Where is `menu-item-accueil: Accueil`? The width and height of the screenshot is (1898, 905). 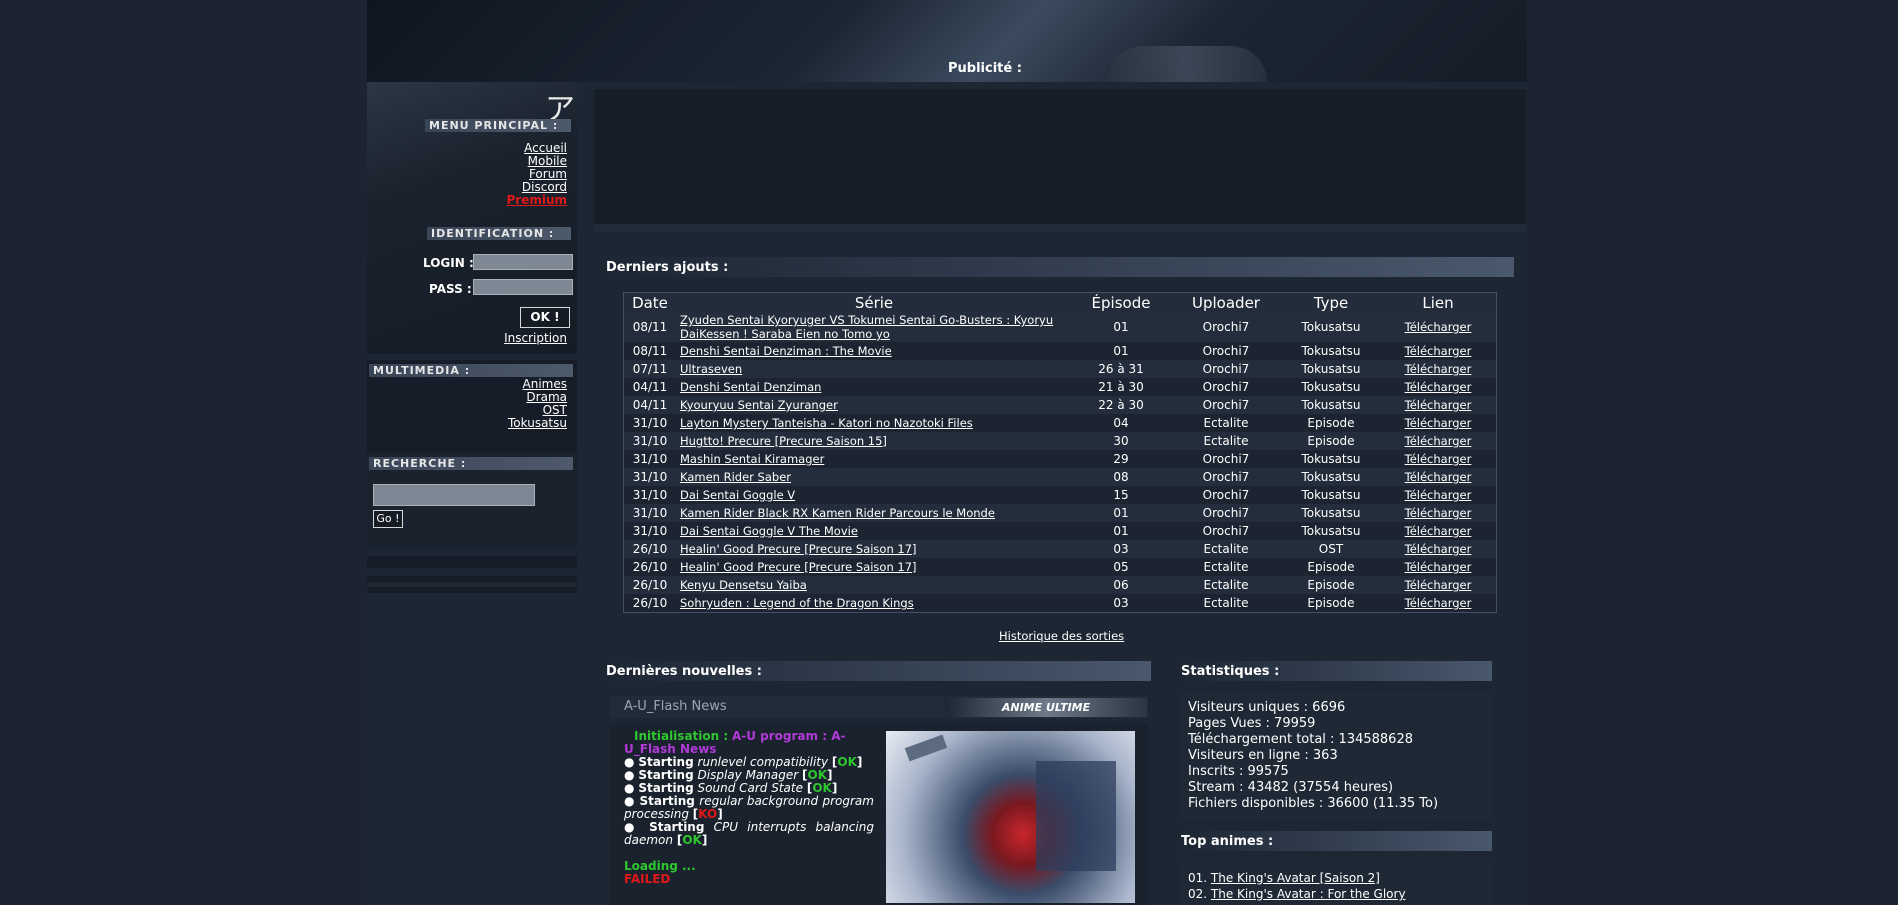
menu-item-accueil: Accueil is located at coordinates (545, 148).